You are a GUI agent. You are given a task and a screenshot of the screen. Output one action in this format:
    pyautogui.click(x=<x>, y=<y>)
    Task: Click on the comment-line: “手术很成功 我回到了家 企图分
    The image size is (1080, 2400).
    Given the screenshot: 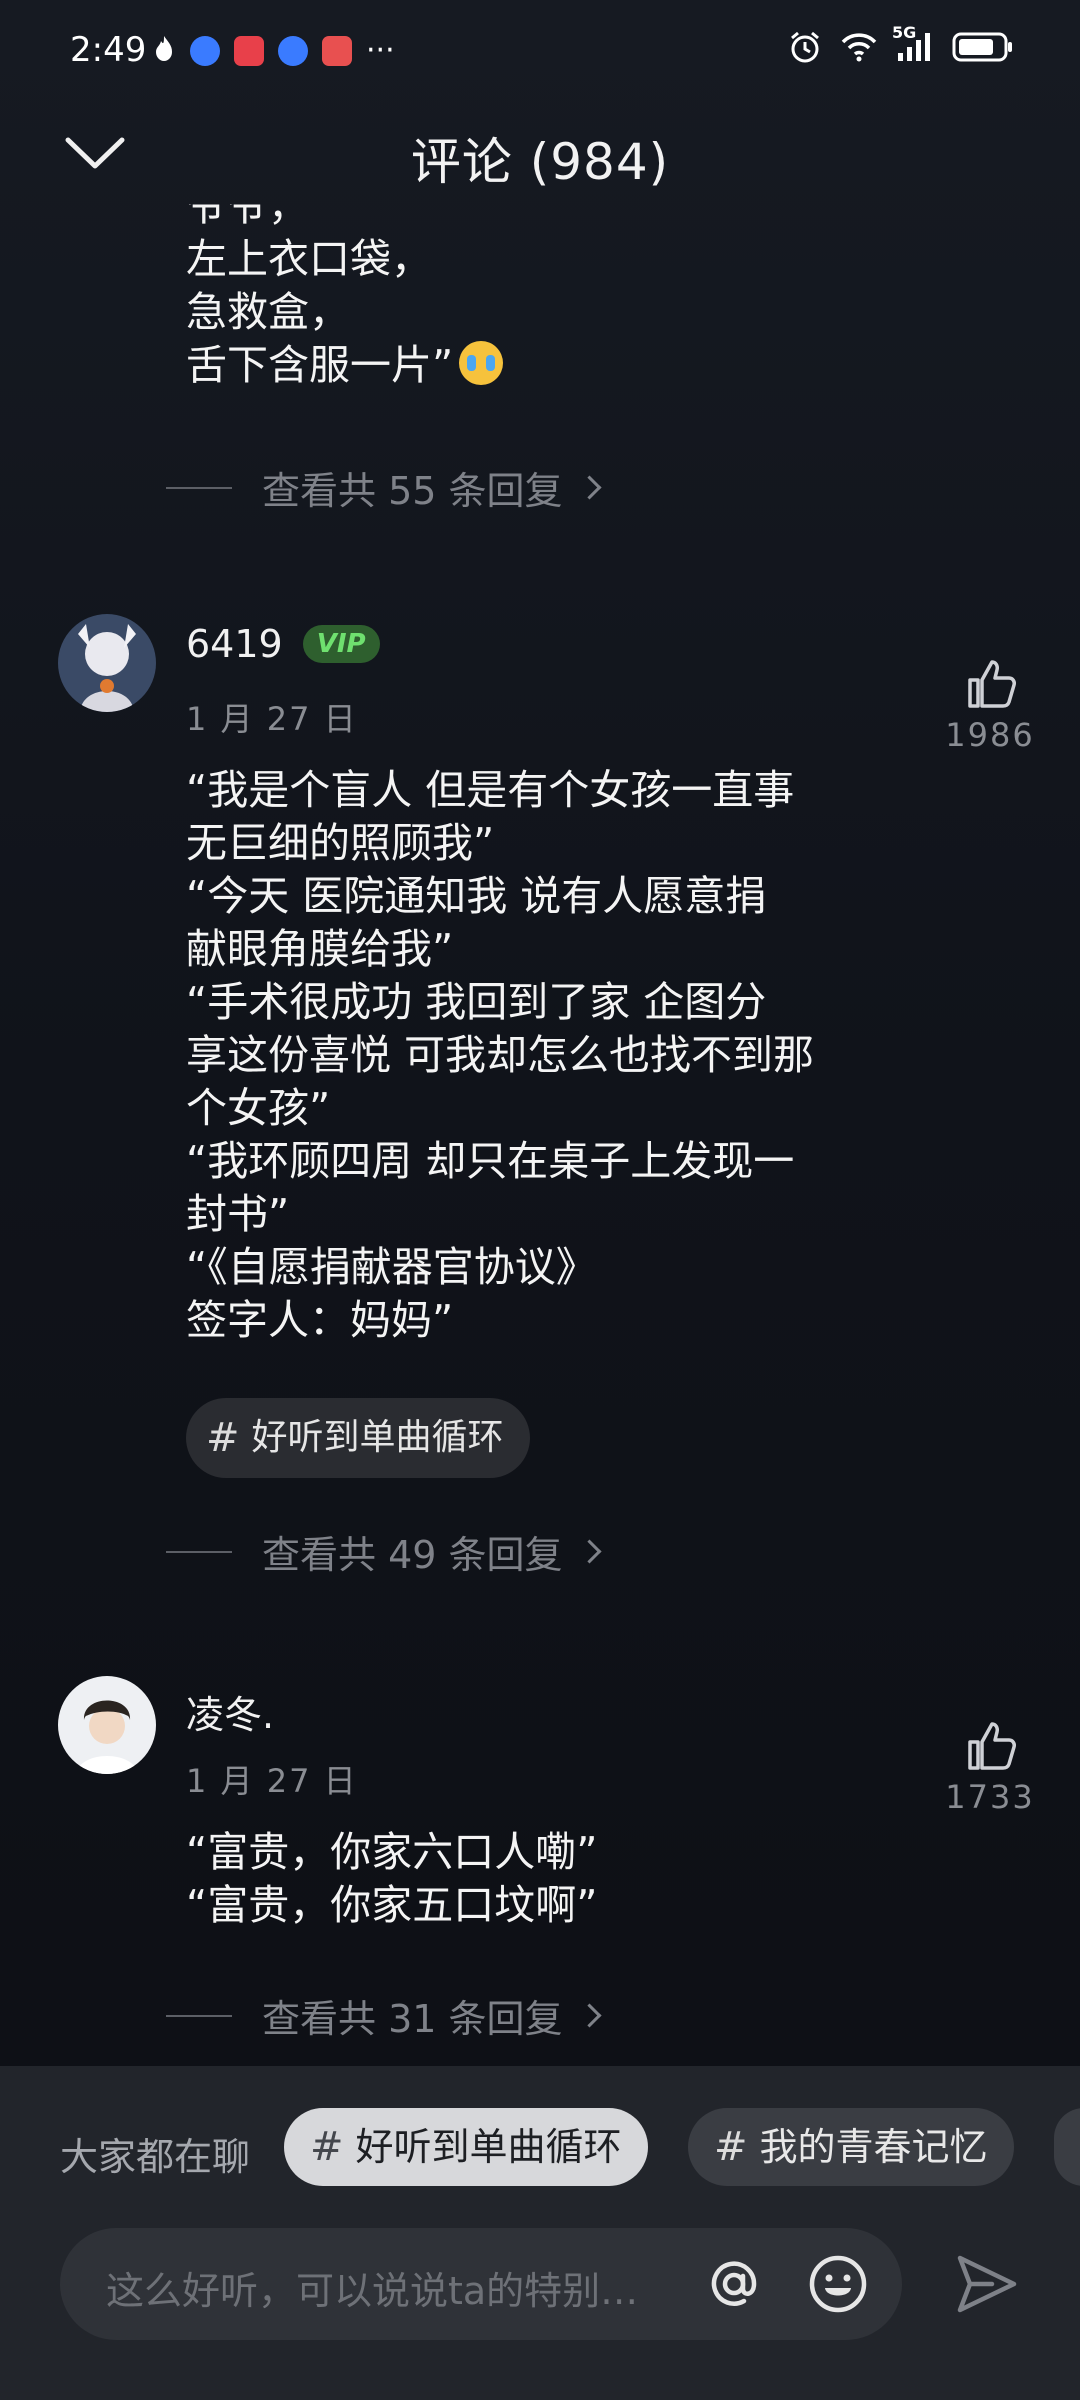 What is the action you would take?
    pyautogui.click(x=476, y=1002)
    